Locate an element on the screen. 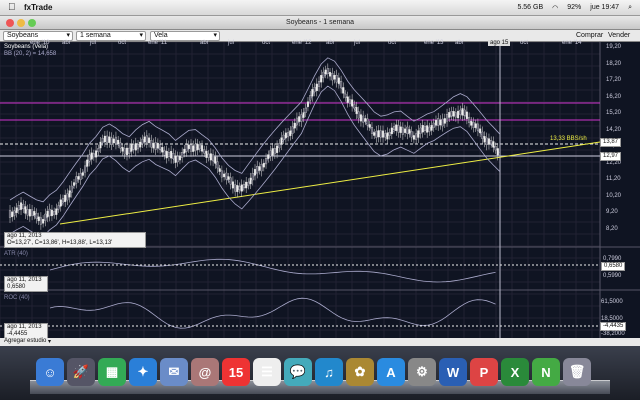  sell-button: Vender is located at coordinates (619, 36).